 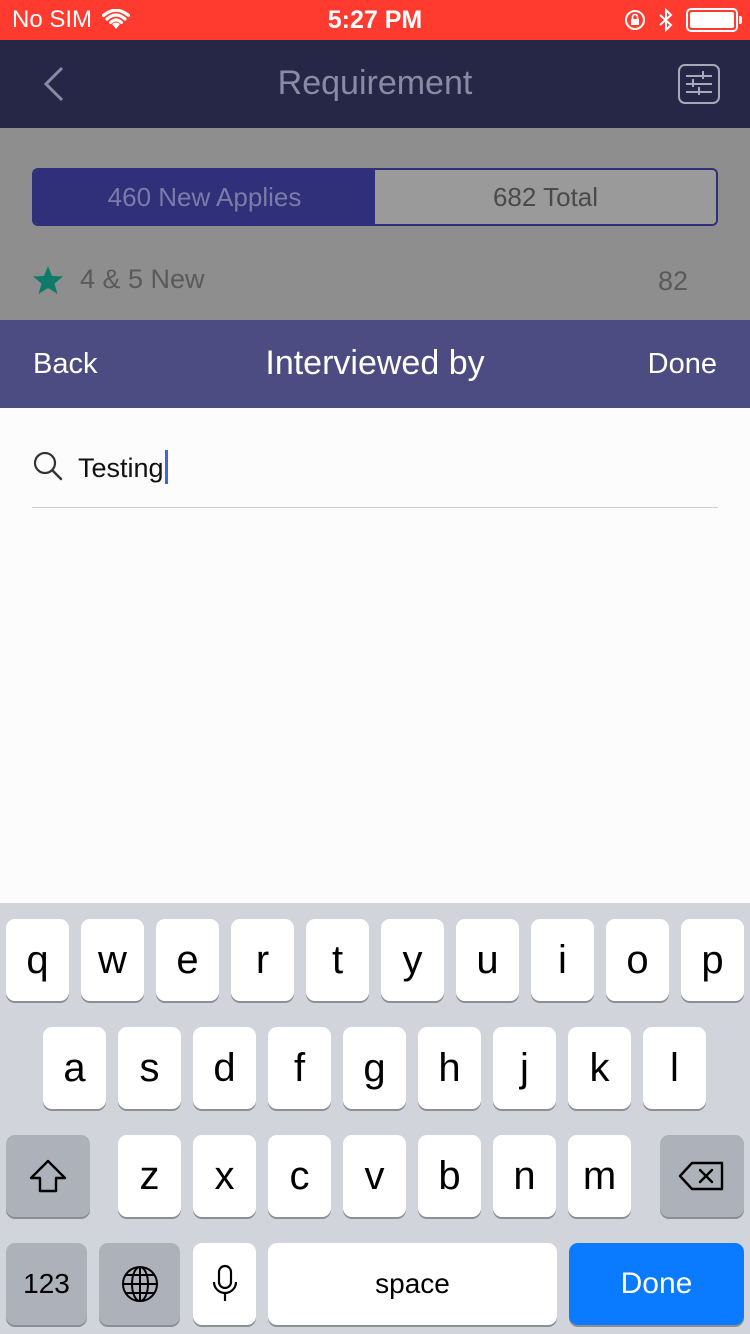 What do you see at coordinates (299, 1068) in the screenshot?
I see `key-f: f` at bounding box center [299, 1068].